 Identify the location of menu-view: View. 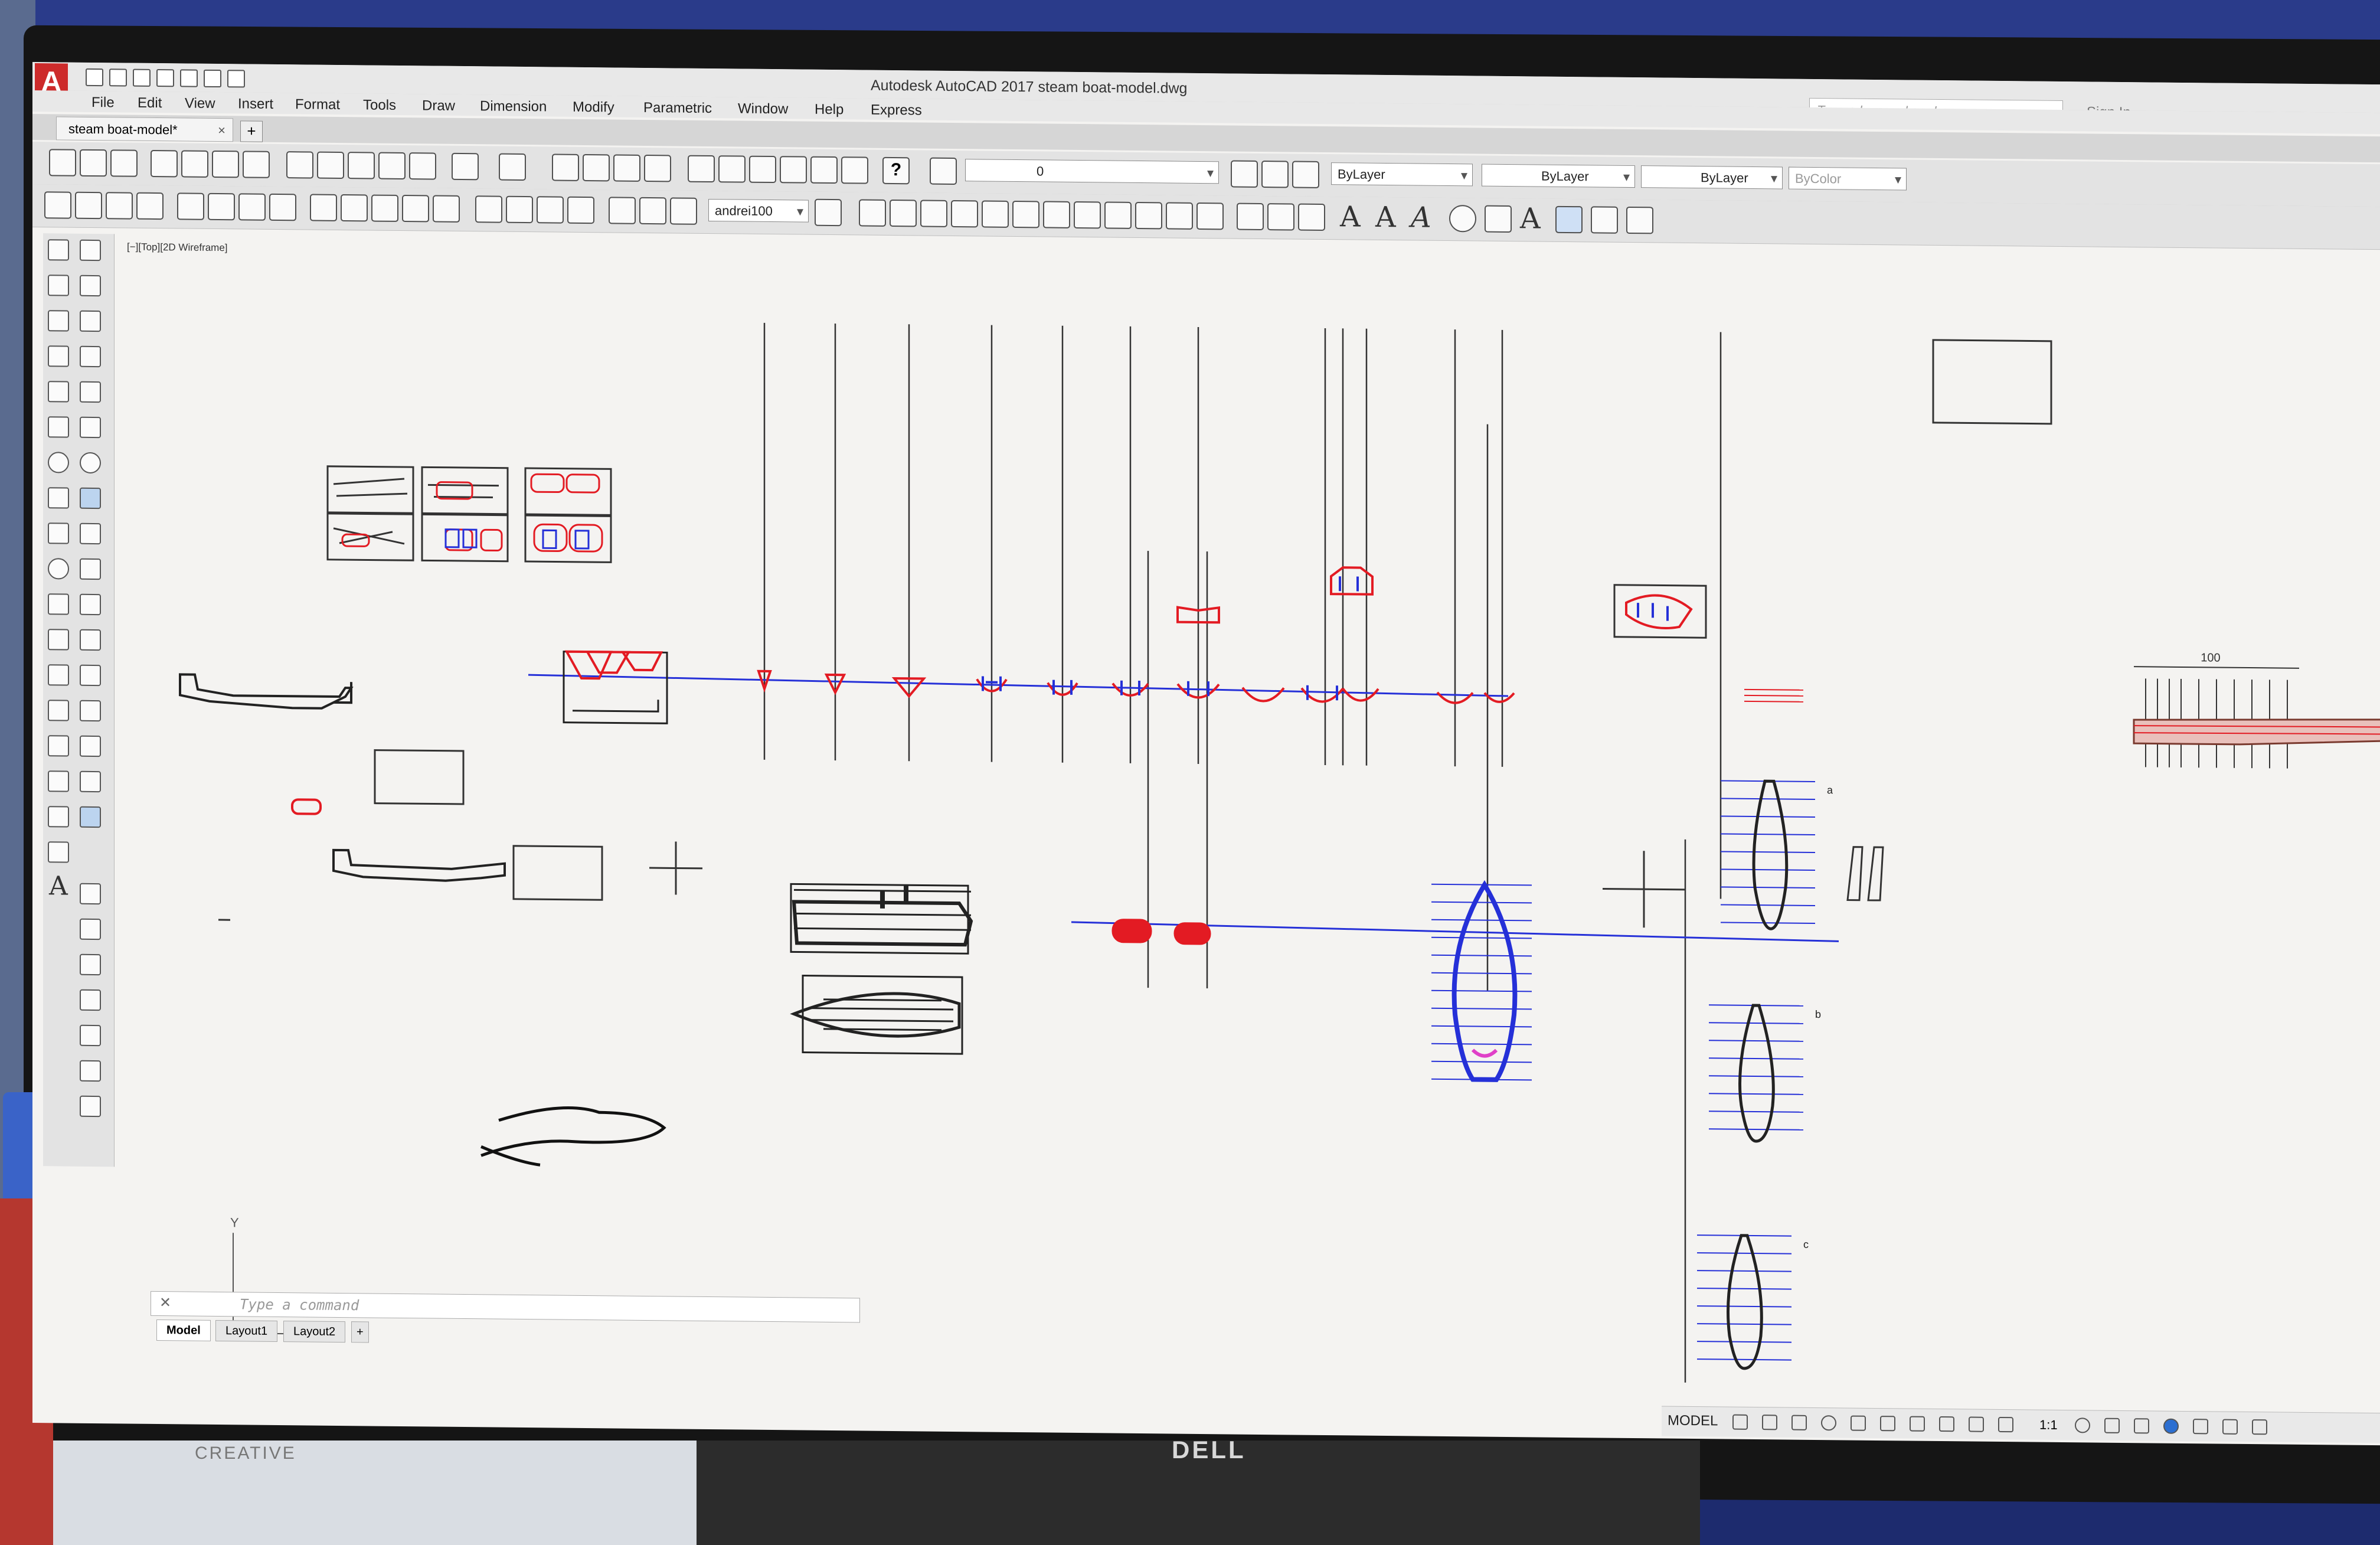
(200, 103).